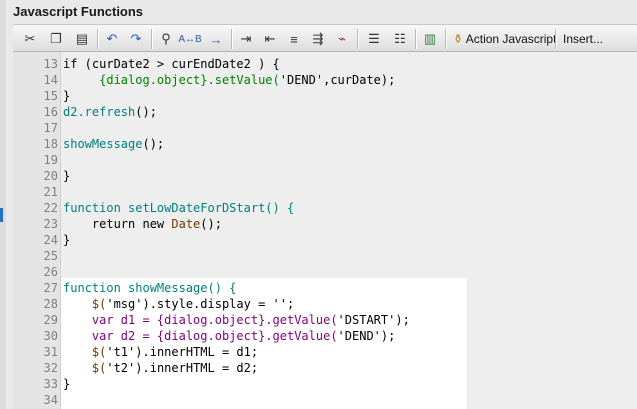  I want to click on code-text: d2.refresh();, so click(110, 112).